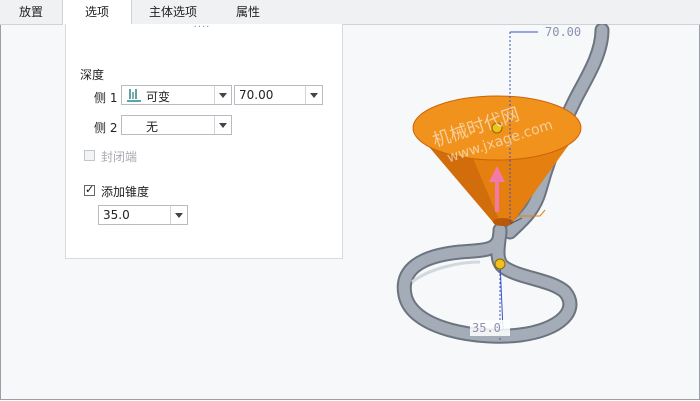 This screenshot has height=401, width=700. What do you see at coordinates (106, 128) in the screenshot?
I see `side2-label: 侧 2` at bounding box center [106, 128].